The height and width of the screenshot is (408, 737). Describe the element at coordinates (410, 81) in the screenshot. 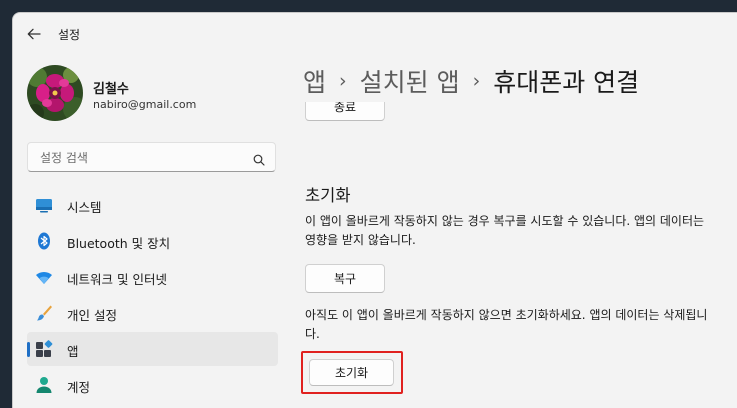

I see `breadcrumb-installed-apps: 설치된 앱` at that location.